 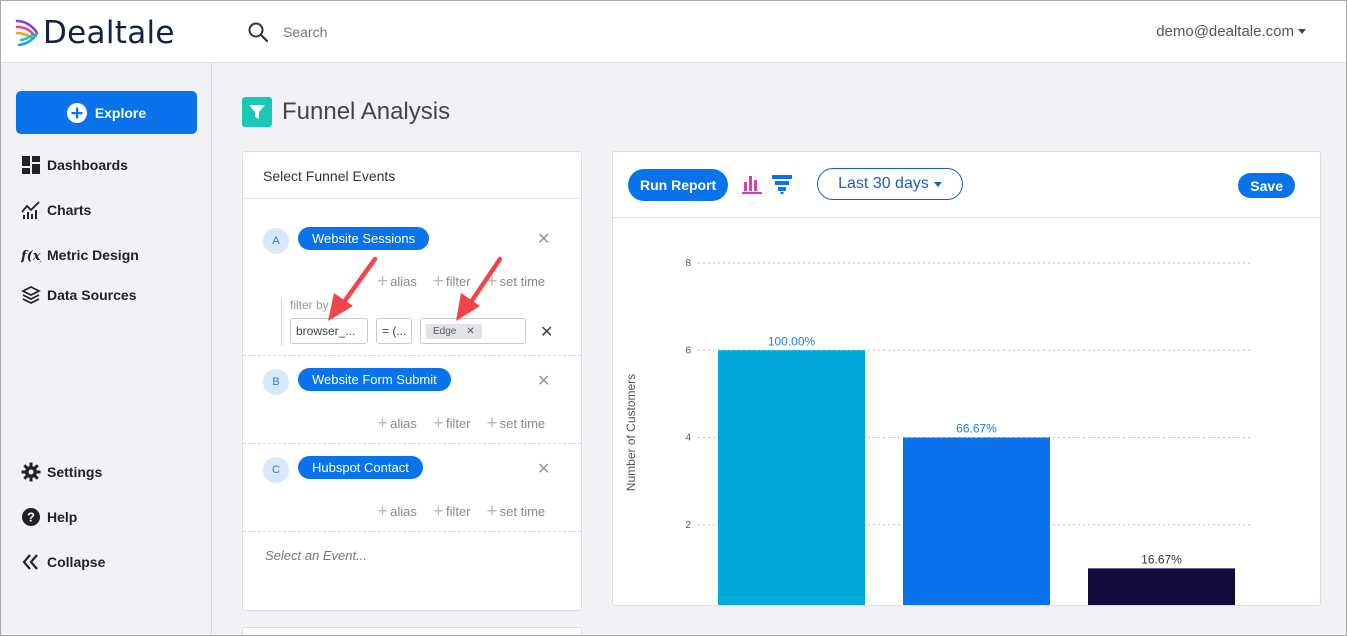 I want to click on bar-website-sessions, so click(x=791, y=477).